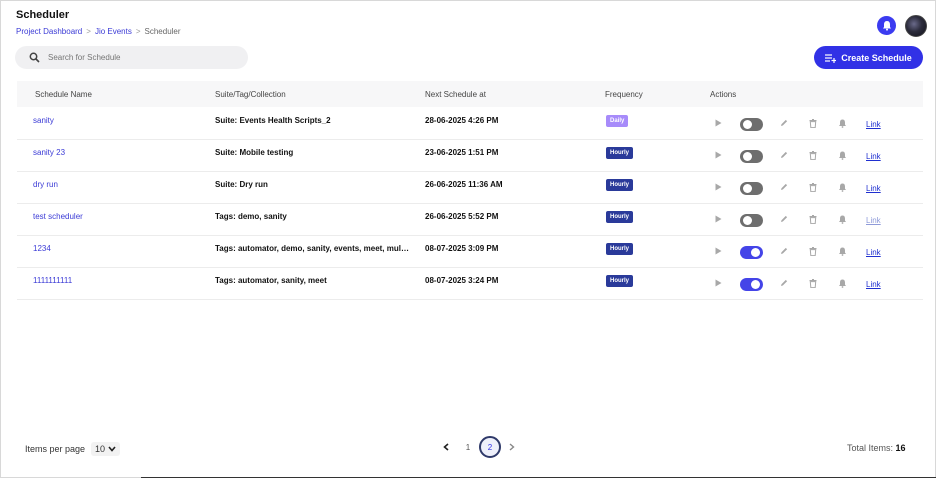  Describe the element at coordinates (49, 152) in the screenshot. I see `schedule-name-link: sanity 23` at that location.